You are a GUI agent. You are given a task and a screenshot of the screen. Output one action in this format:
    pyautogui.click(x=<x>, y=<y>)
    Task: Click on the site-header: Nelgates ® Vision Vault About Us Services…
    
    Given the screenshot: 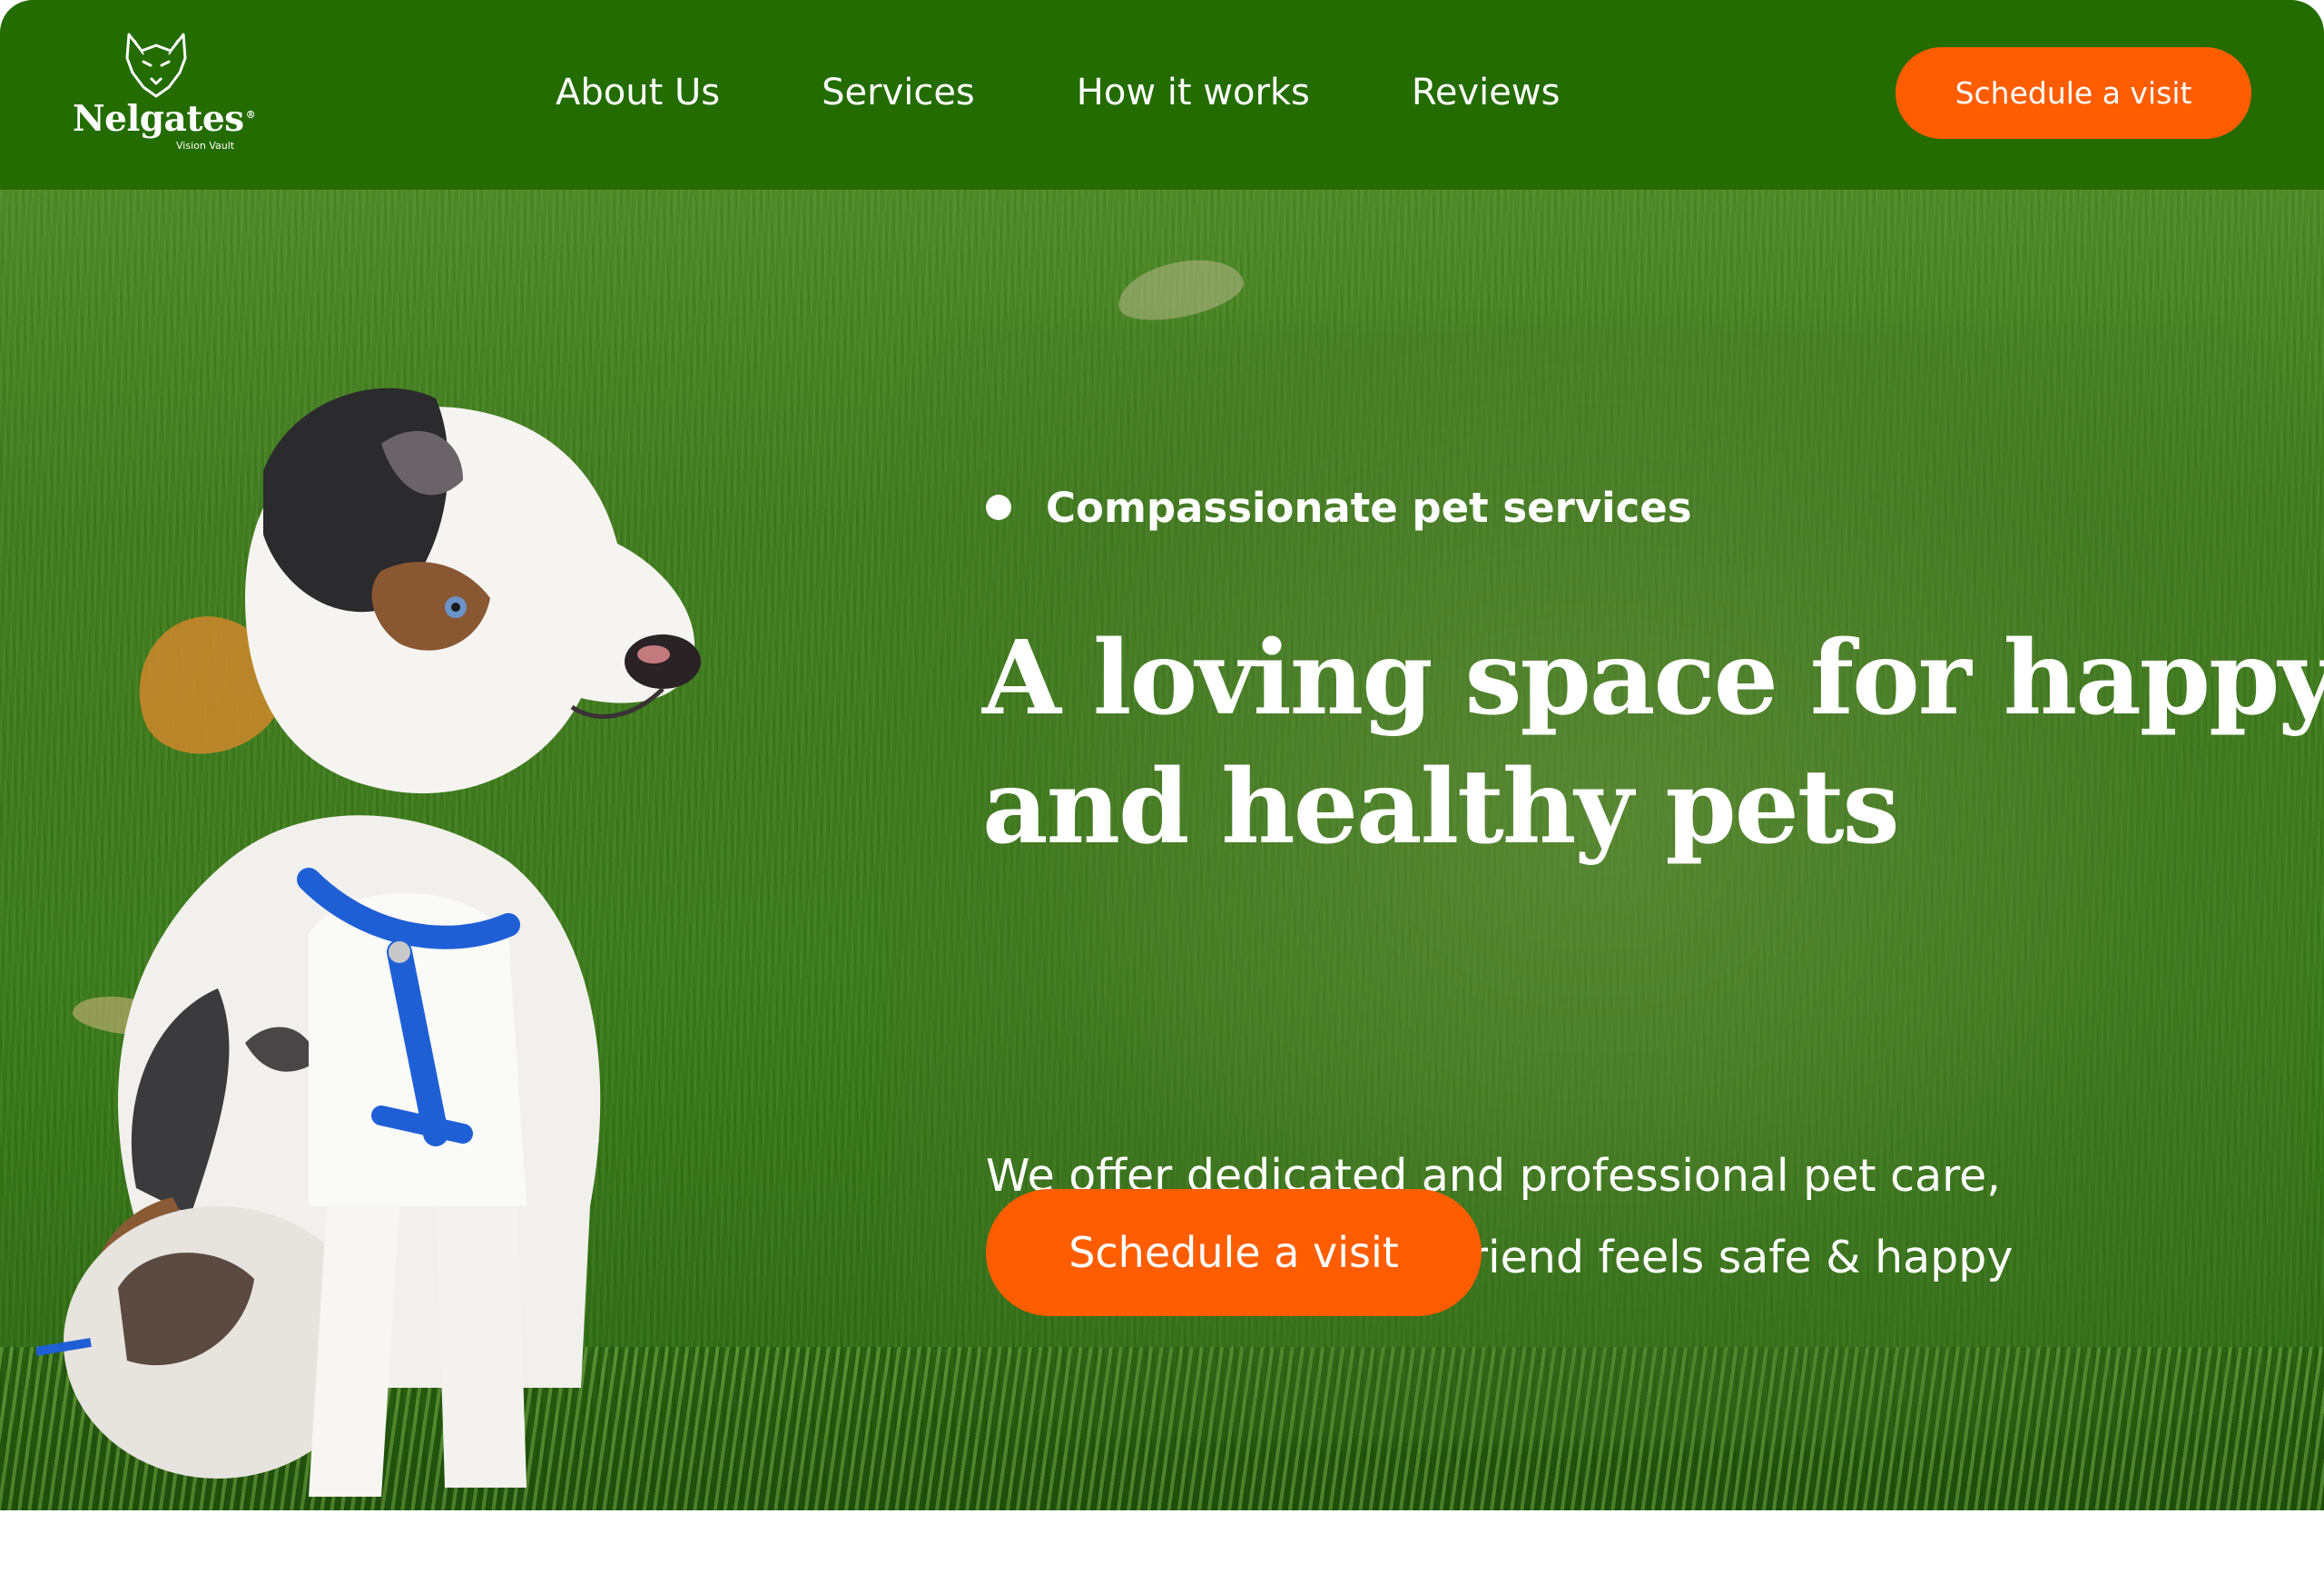 What is the action you would take?
    pyautogui.click(x=1162, y=95)
    